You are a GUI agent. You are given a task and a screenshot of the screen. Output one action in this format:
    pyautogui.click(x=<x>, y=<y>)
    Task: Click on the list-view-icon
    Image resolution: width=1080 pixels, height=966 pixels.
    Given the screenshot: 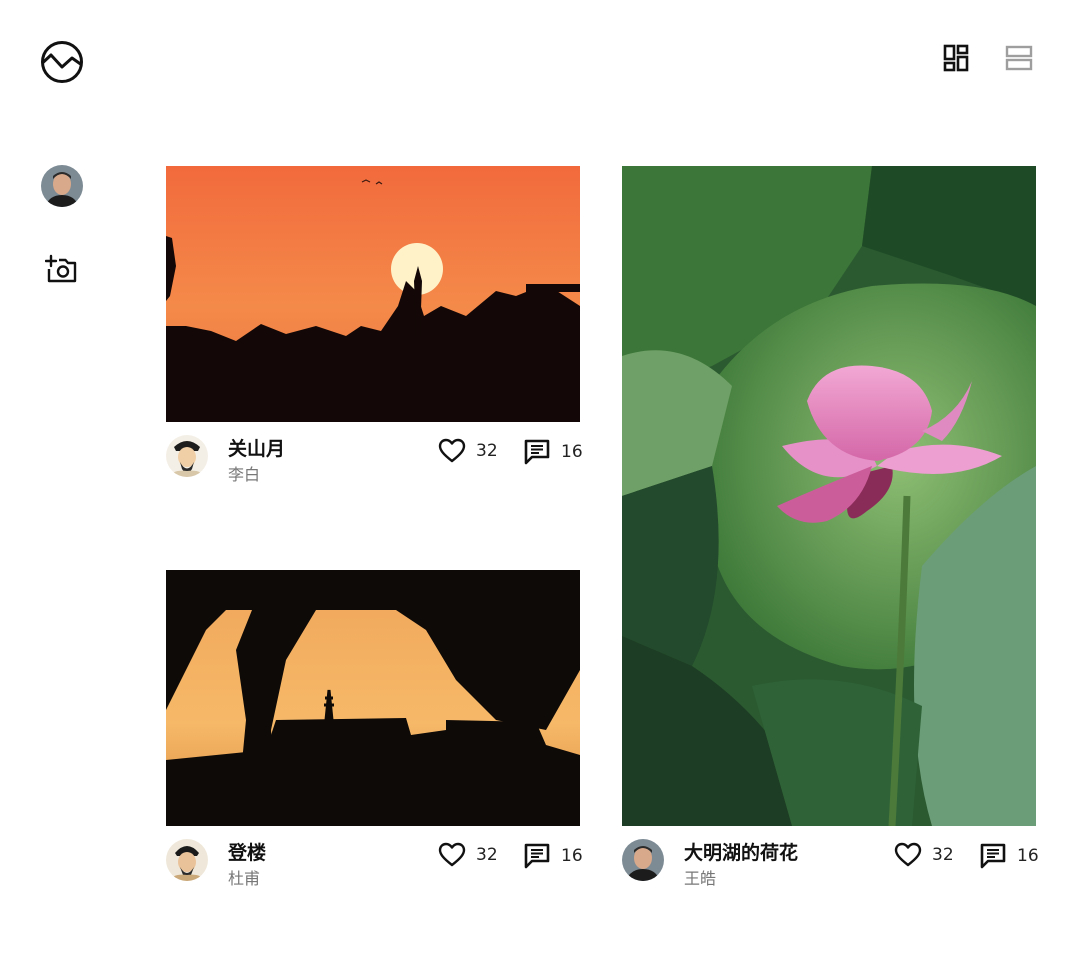 What is the action you would take?
    pyautogui.click(x=1019, y=58)
    